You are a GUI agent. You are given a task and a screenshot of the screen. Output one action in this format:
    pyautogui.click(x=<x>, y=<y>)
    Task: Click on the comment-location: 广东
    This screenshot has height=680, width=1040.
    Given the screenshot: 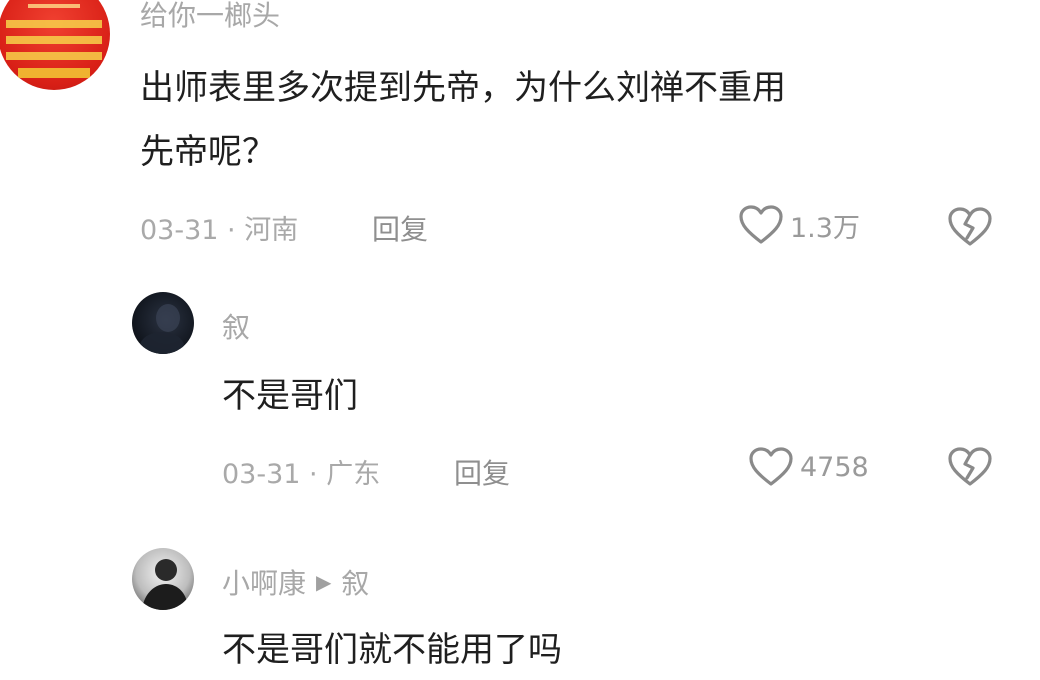 What is the action you would take?
    pyautogui.click(x=353, y=474)
    